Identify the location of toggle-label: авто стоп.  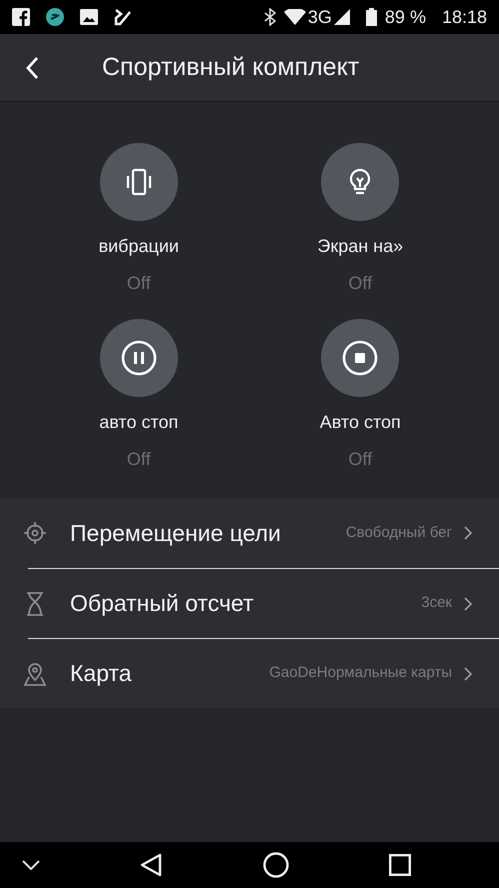
(138, 422).